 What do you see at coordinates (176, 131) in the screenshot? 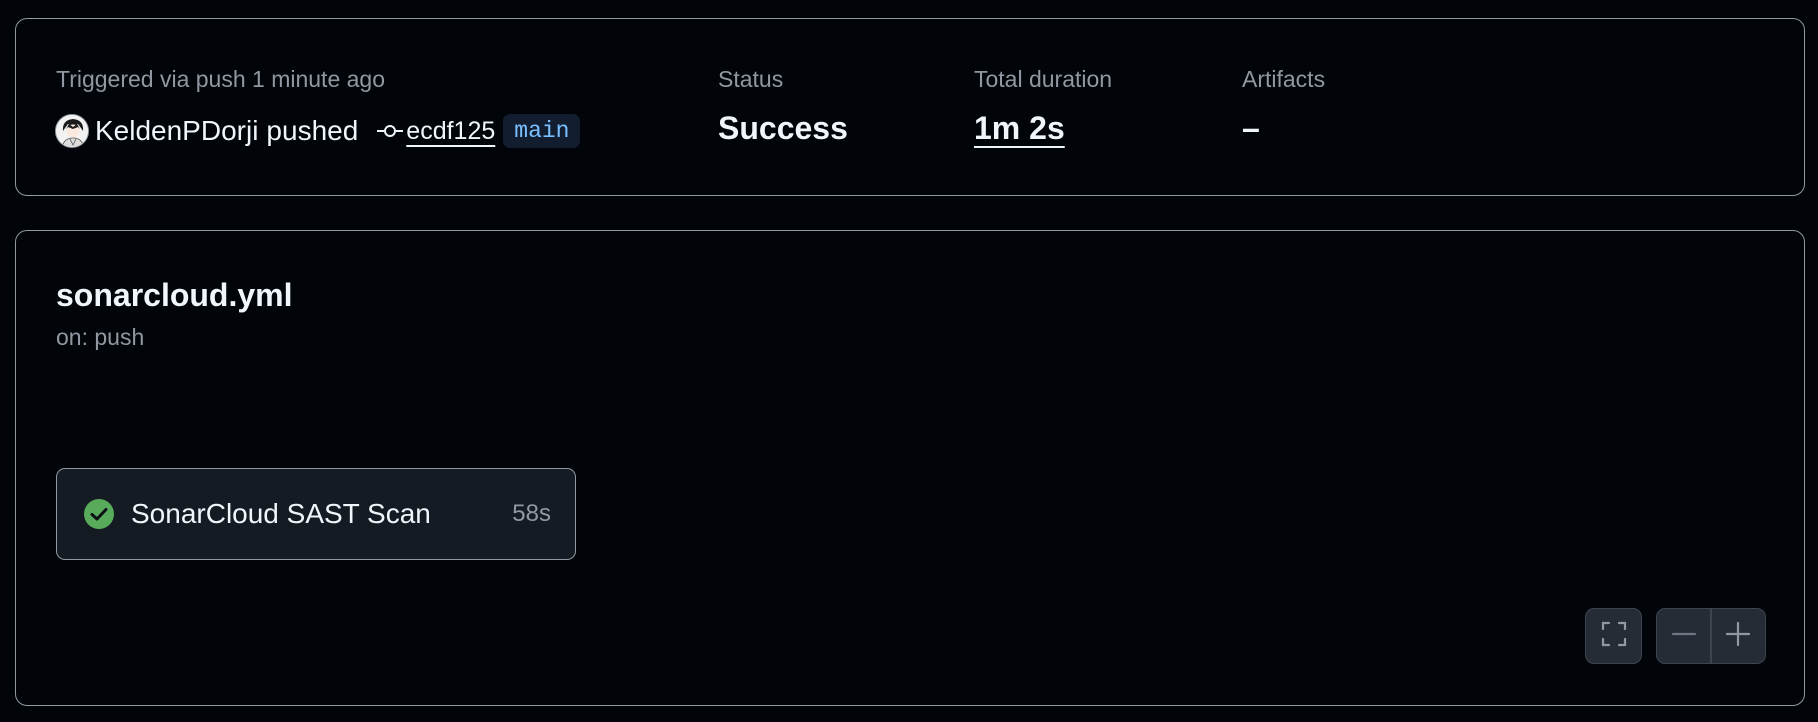
I see `actor-link: KeldenPDorji` at bounding box center [176, 131].